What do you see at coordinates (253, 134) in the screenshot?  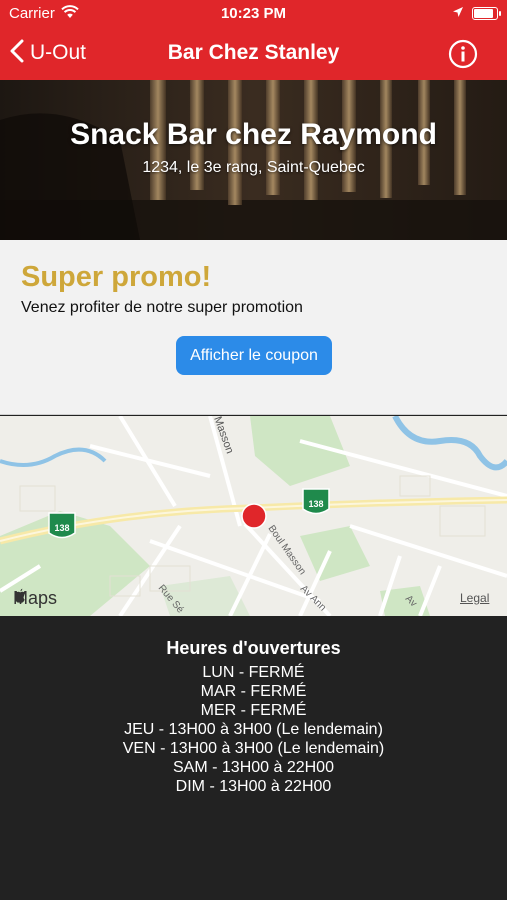 I see `venue-name: Snack Bar chez Raymond` at bounding box center [253, 134].